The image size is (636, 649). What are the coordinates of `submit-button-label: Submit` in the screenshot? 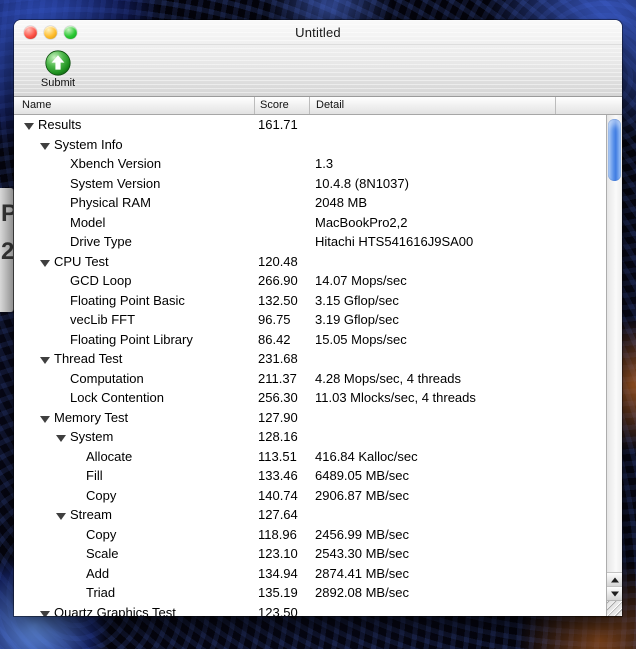 It's located at (58, 83).